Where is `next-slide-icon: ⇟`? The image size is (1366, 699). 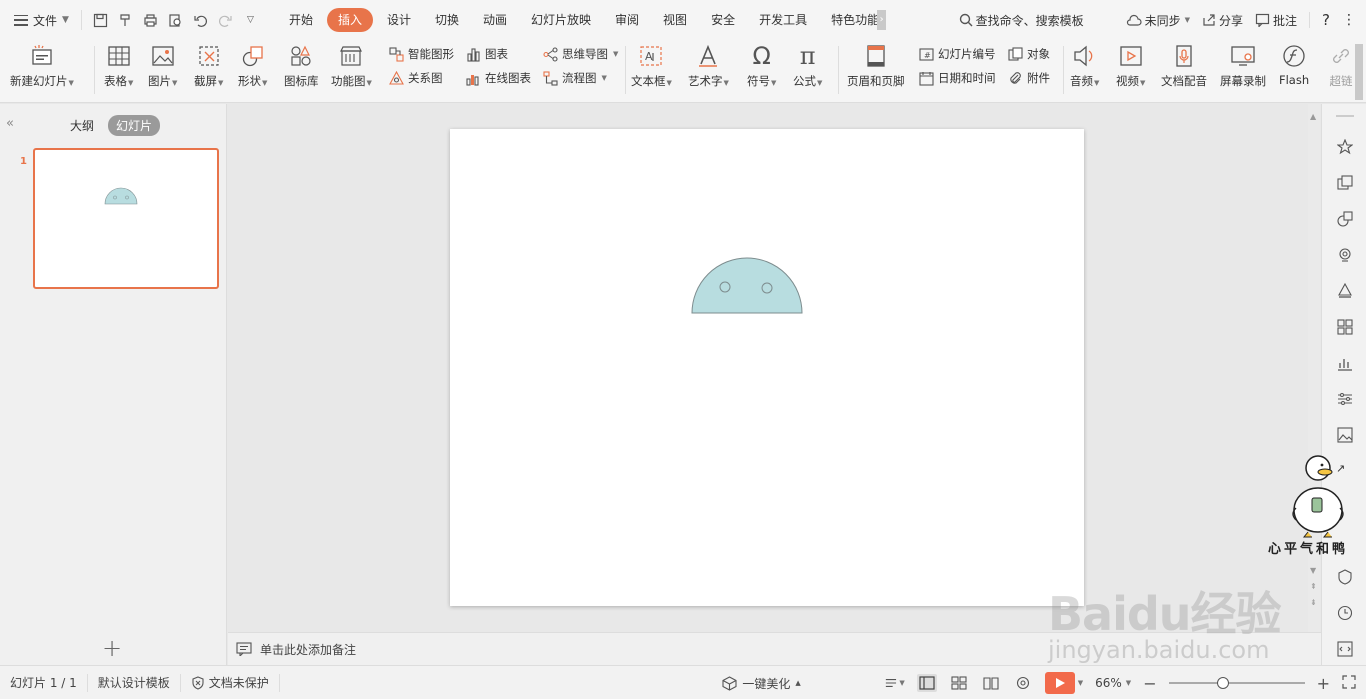 next-slide-icon: ⇟ is located at coordinates (1313, 602).